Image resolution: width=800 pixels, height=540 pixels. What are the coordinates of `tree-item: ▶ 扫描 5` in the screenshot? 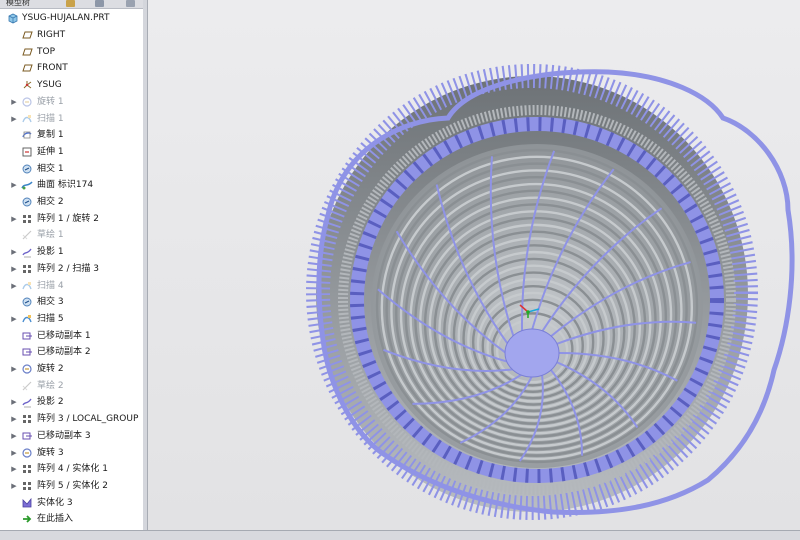 It's located at (71, 319).